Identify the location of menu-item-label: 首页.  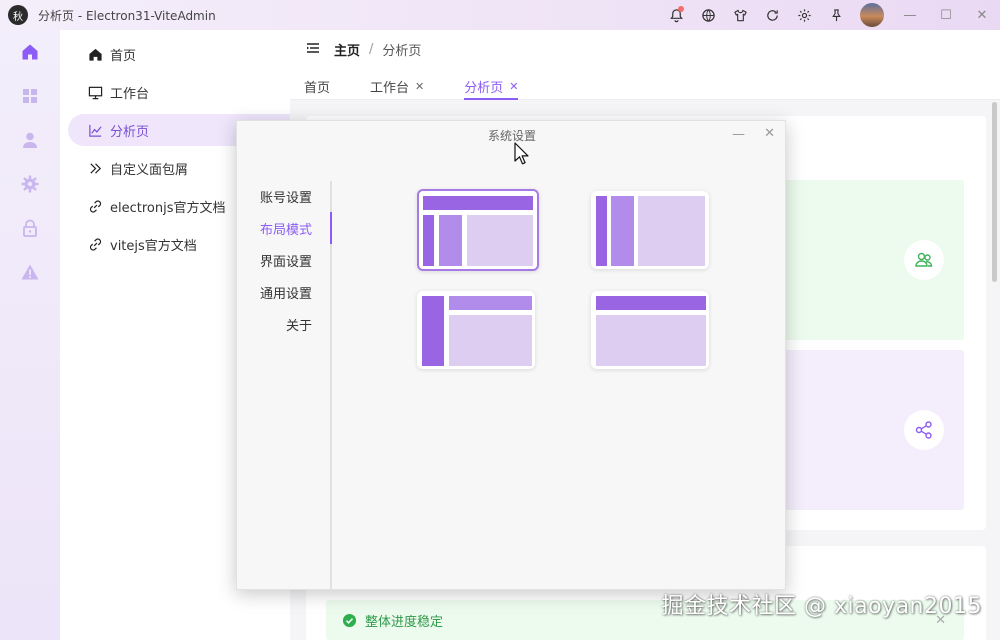
(123, 56).